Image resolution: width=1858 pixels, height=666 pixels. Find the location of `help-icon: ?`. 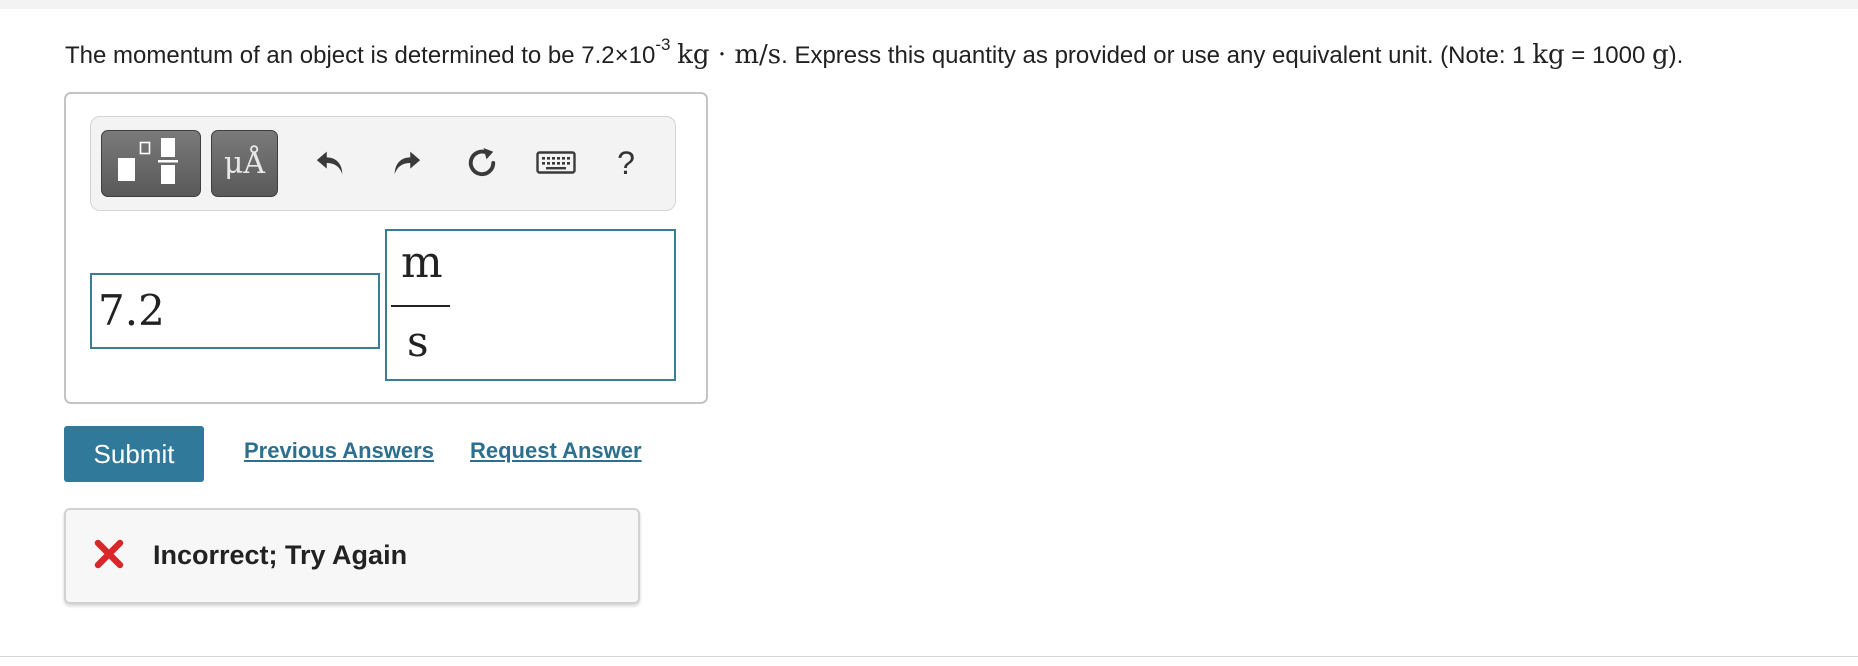

help-icon: ? is located at coordinates (626, 162).